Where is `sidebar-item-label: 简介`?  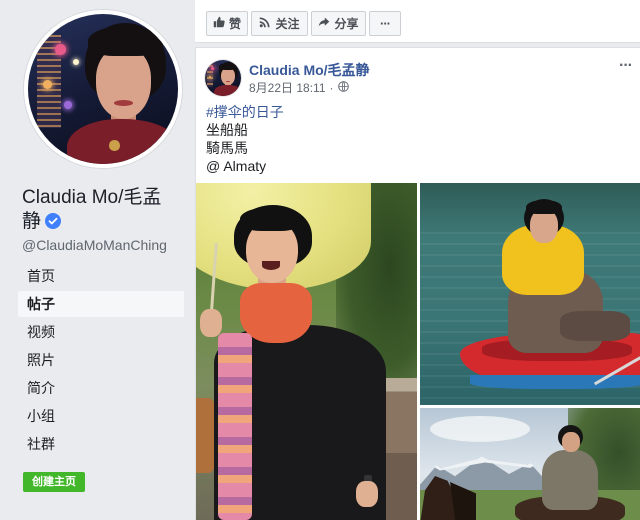 sidebar-item-label: 简介 is located at coordinates (41, 388).